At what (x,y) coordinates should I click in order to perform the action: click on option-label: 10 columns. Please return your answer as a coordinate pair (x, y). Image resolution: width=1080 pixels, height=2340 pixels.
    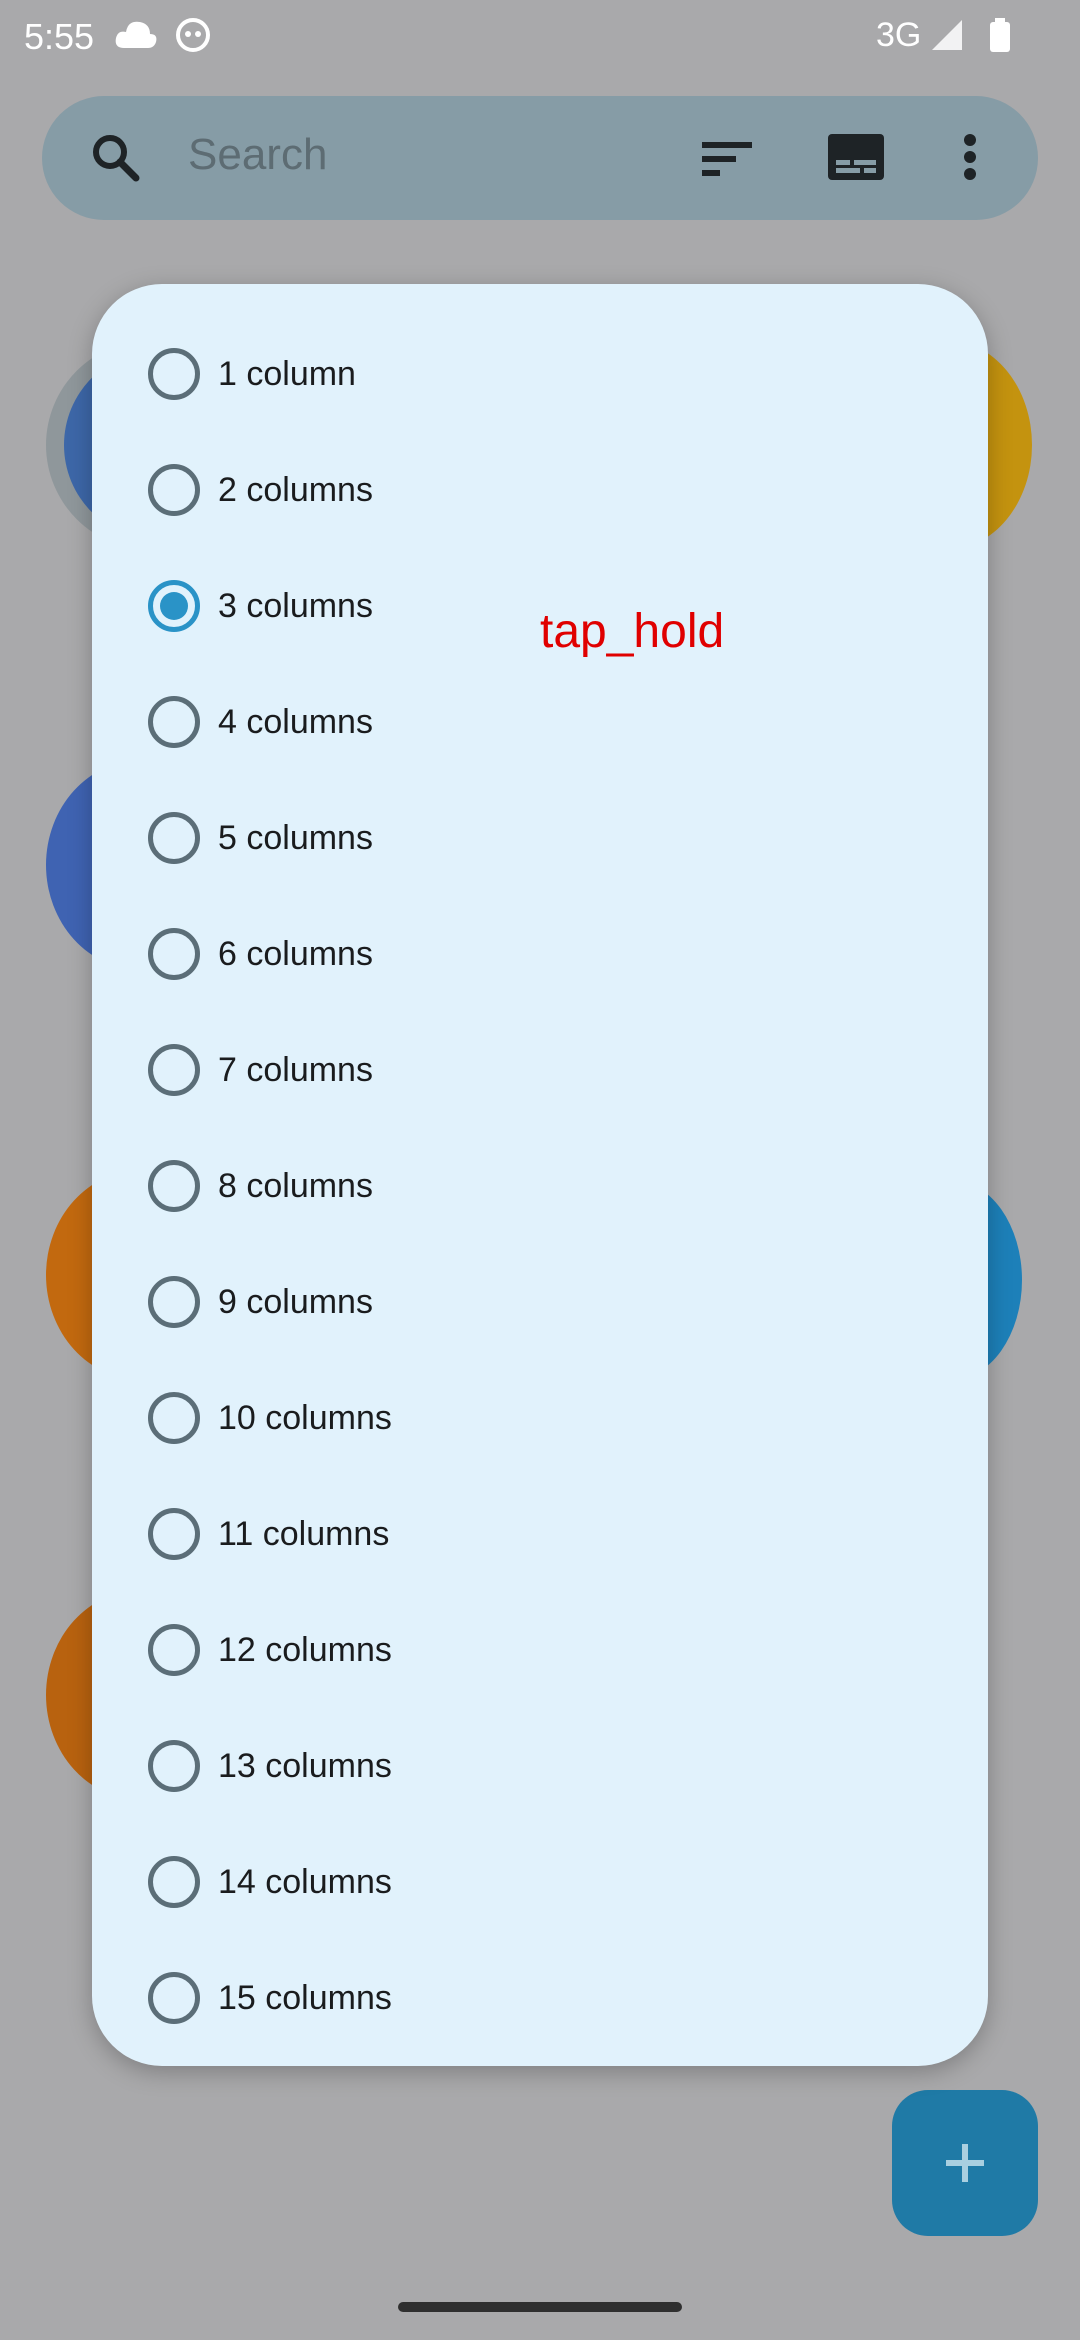
    Looking at the image, I should click on (305, 1417).